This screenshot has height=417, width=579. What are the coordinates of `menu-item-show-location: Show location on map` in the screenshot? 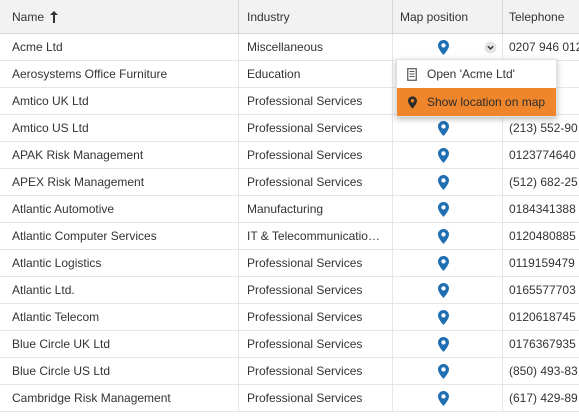 It's located at (476, 102).